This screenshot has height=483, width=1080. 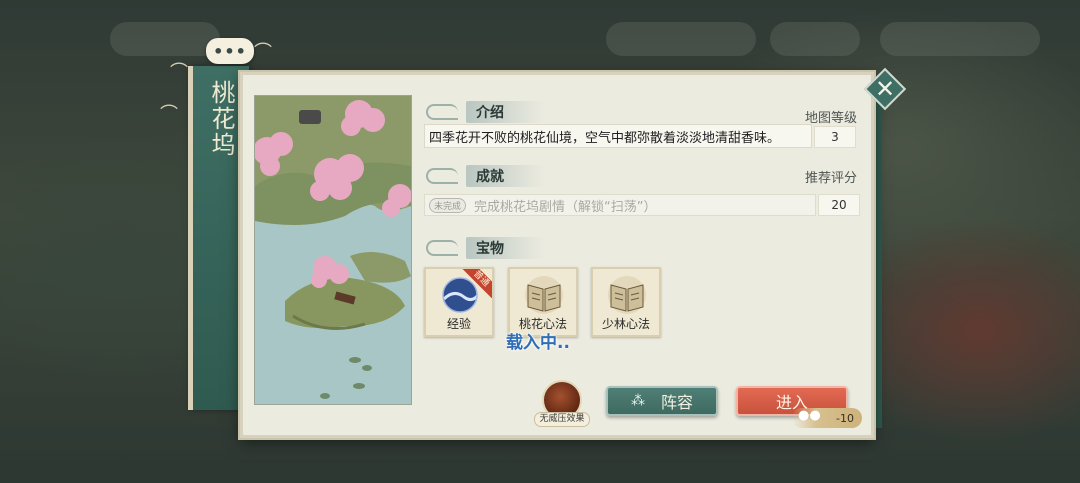 What do you see at coordinates (565, 207) in the screenshot?
I see `achievement-text: 完成桃花坞剧情（解锁“扫荡”）` at bounding box center [565, 207].